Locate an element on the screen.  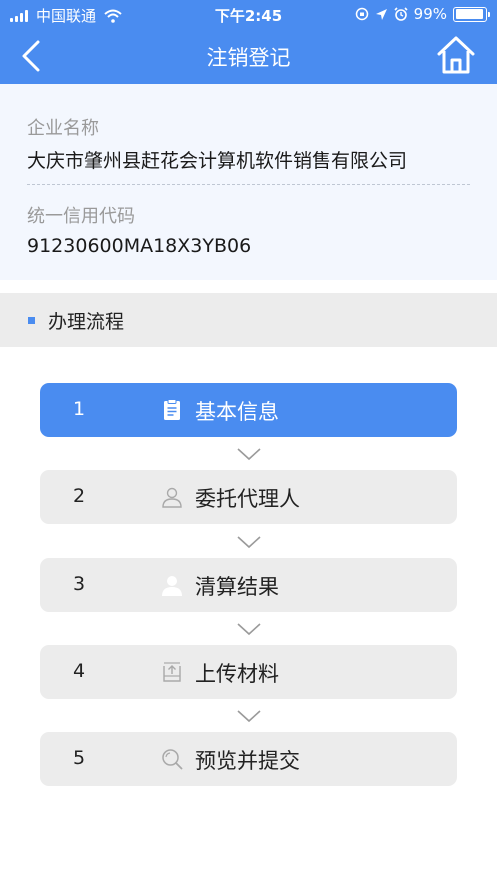
step-preview-submit: 5 预览并提交 is located at coordinates (248, 759).